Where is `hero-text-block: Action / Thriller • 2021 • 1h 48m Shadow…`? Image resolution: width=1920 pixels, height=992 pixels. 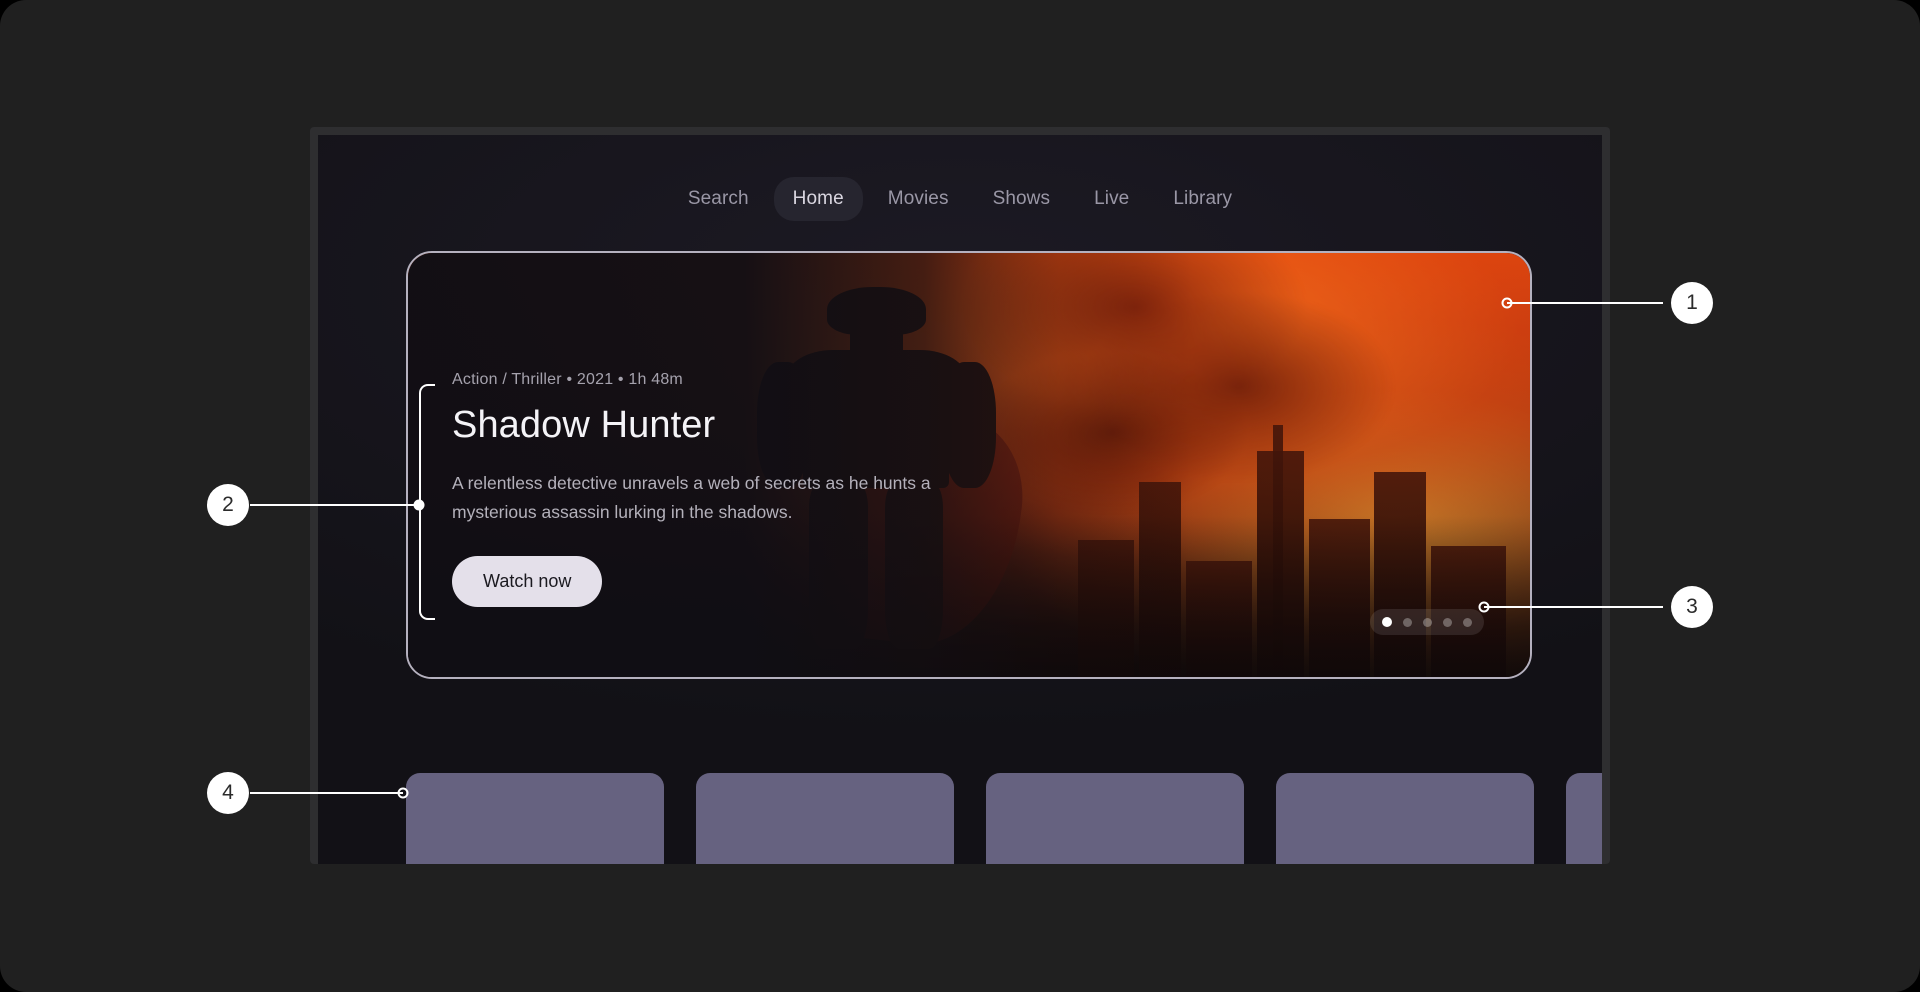
hero-text-block: Action / Thriller • 2021 • 1h 48m Shadow… is located at coordinates (697, 489).